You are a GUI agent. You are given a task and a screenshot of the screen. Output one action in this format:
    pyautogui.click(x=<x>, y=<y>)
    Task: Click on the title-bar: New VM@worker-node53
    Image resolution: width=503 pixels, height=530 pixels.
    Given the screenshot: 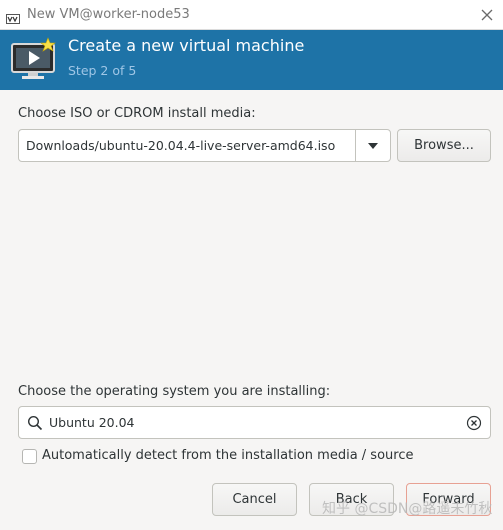 What is the action you would take?
    pyautogui.click(x=251, y=15)
    